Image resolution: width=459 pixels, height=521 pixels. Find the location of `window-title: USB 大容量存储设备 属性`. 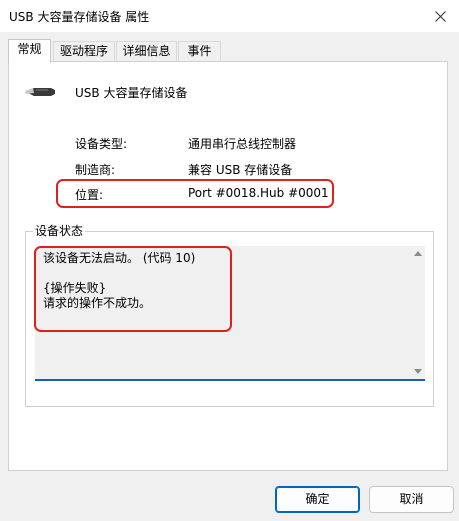

window-title: USB 大容量存储设备 属性 is located at coordinates (79, 17).